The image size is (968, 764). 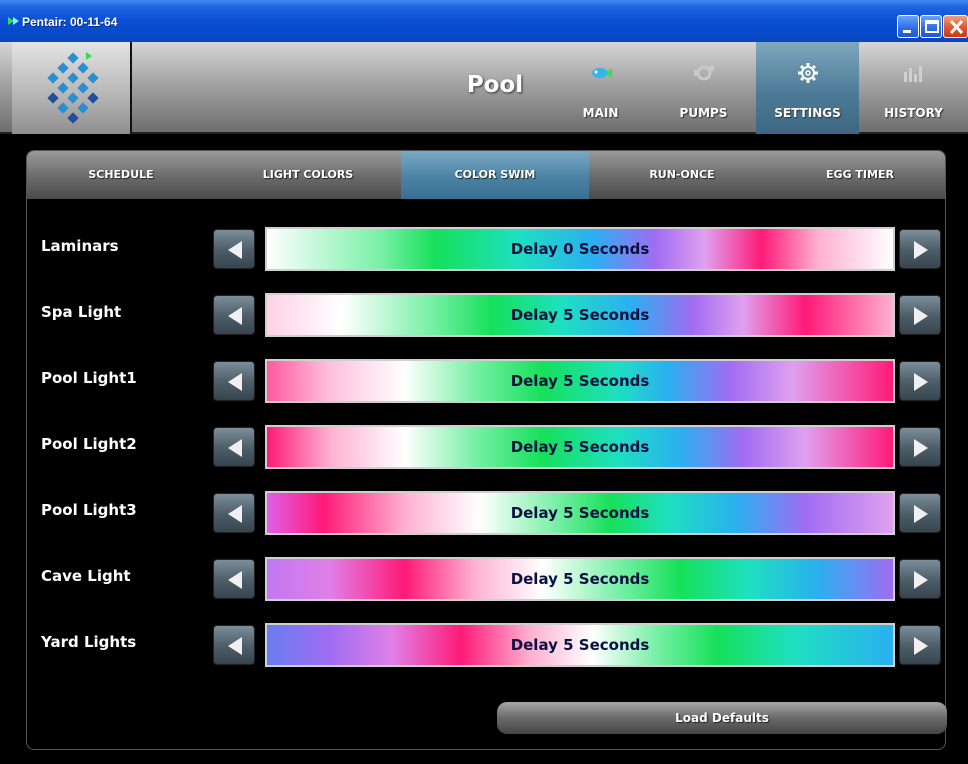 I want to click on app-header: Pool MAIN PUMPS SETTINGS HISTORY, so click(x=484, y=88).